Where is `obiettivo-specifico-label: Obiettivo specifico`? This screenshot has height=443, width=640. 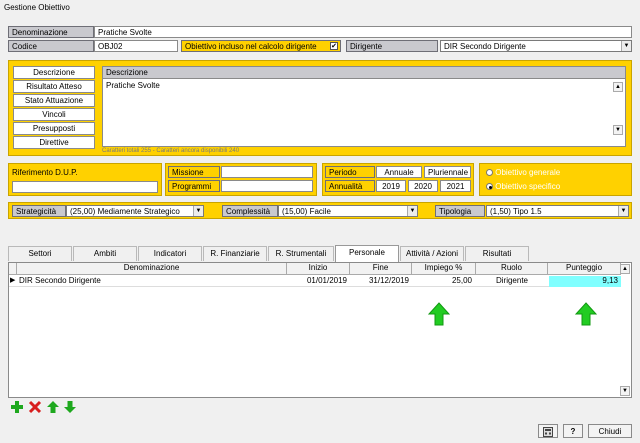
obiettivo-specifico-label: Obiettivo specifico is located at coordinates (528, 186).